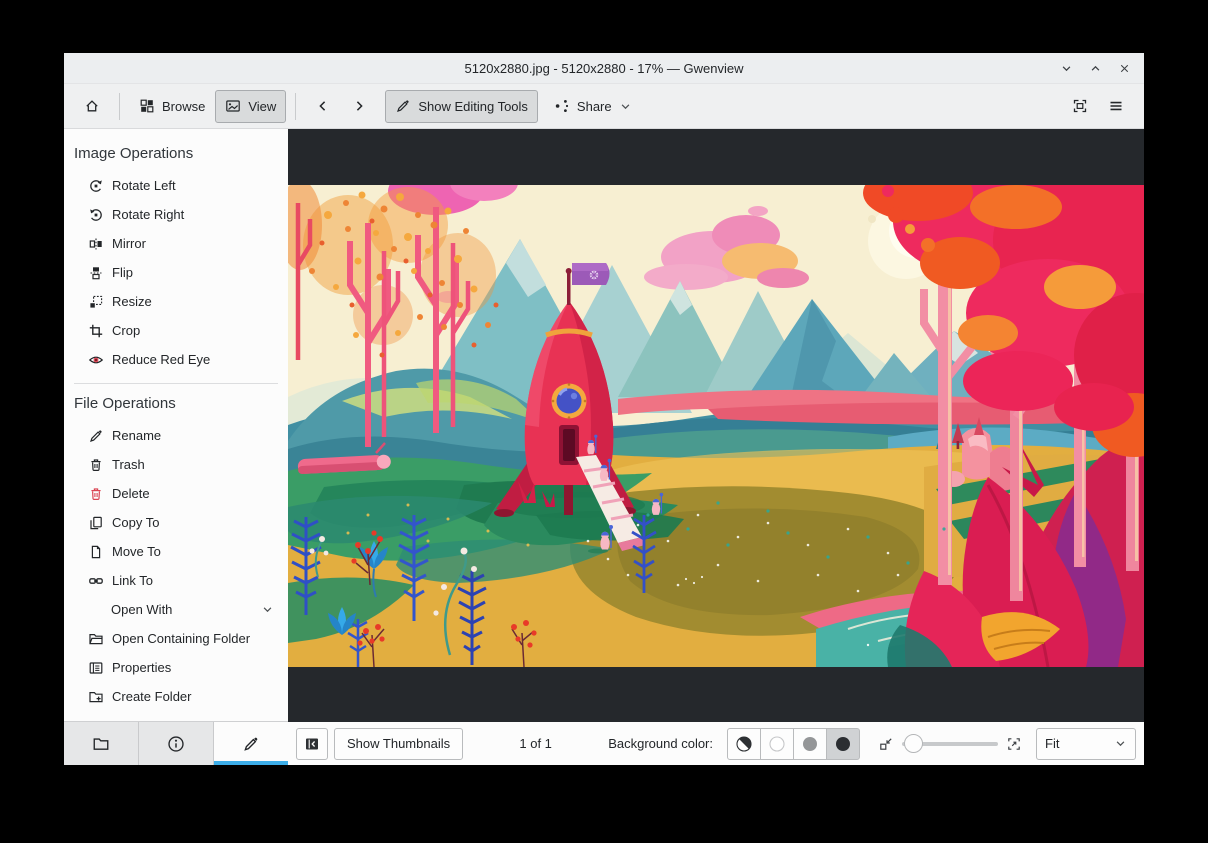 The width and height of the screenshot is (1208, 843). I want to click on sidebar-item-properties: Properties, so click(176, 667).